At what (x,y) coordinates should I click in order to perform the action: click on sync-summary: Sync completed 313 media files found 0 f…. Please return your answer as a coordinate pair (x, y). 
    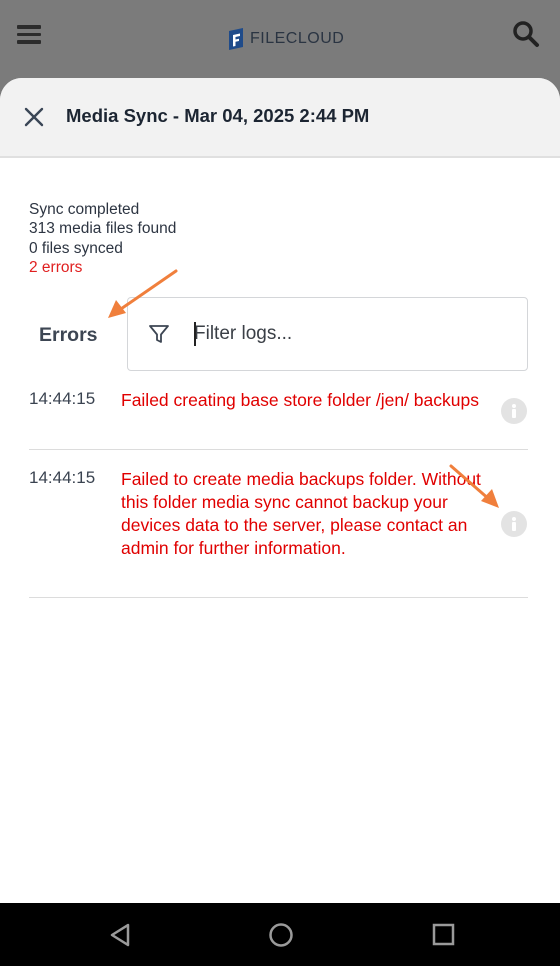
    Looking at the image, I should click on (102, 238).